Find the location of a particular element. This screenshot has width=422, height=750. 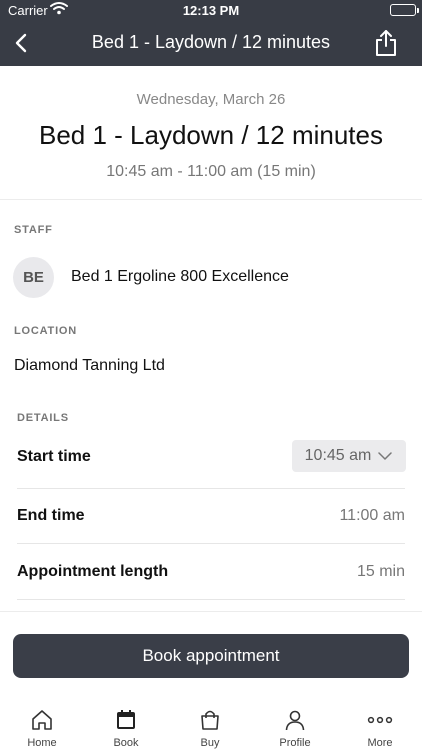

details-section-label: DETAILS is located at coordinates (43, 418).